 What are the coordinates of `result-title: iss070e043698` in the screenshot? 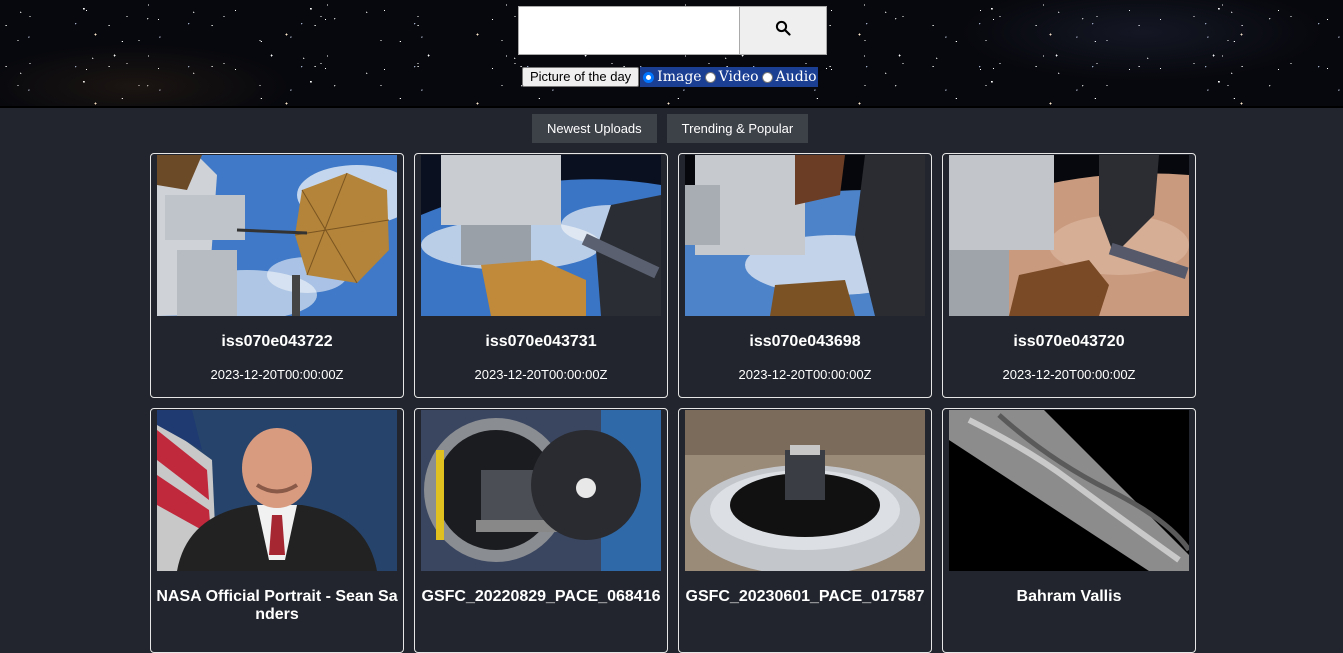 It's located at (805, 341).